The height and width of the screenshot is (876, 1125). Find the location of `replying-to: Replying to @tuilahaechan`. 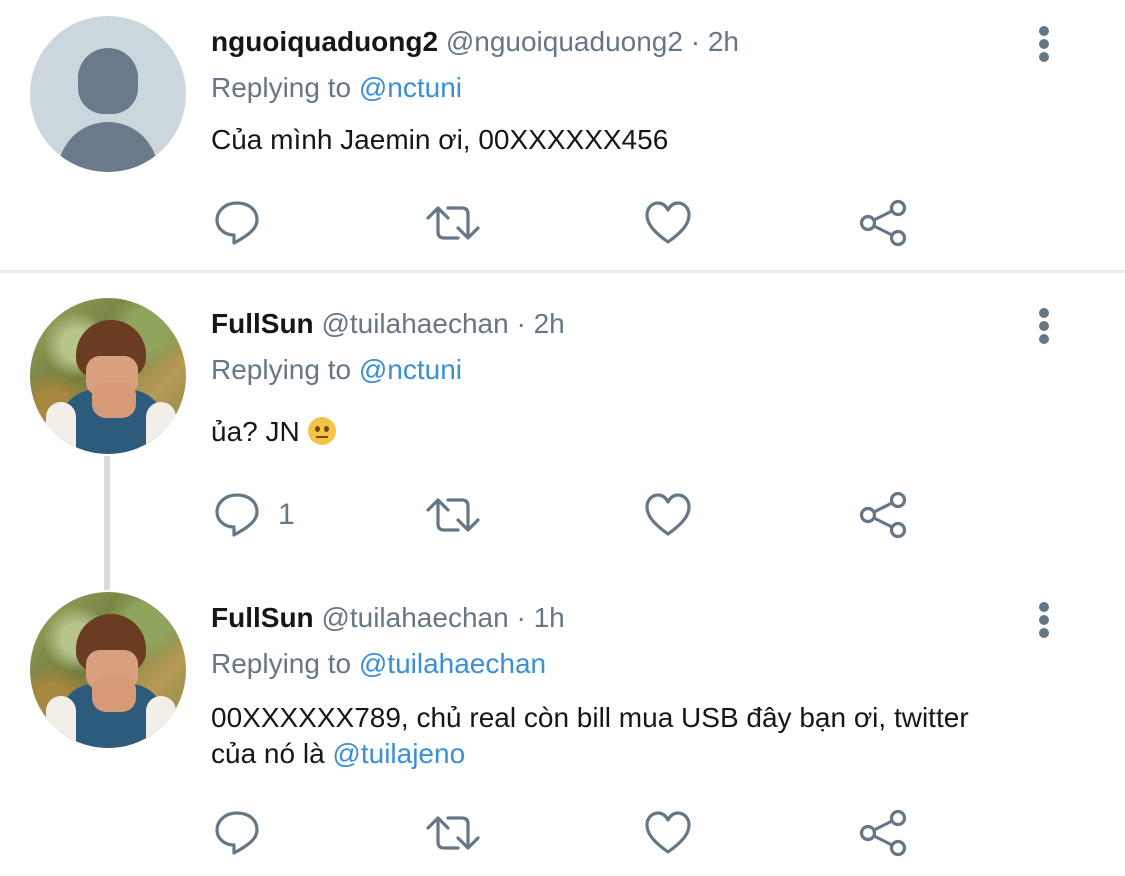

replying-to: Replying to @tuilahaechan is located at coordinates (378, 664).